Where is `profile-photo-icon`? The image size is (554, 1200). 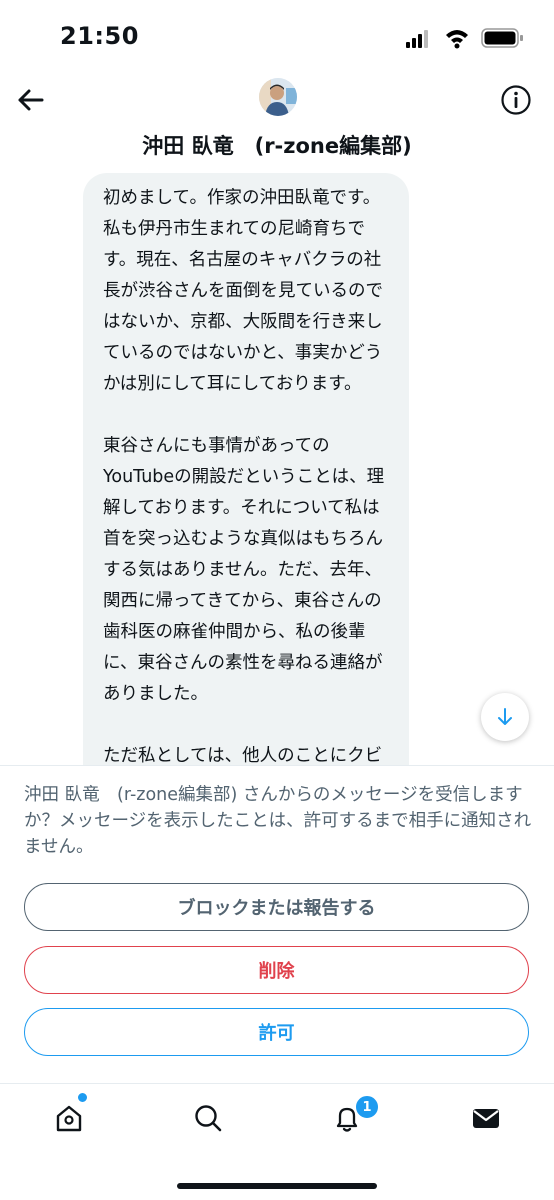
profile-photo-icon is located at coordinates (278, 97).